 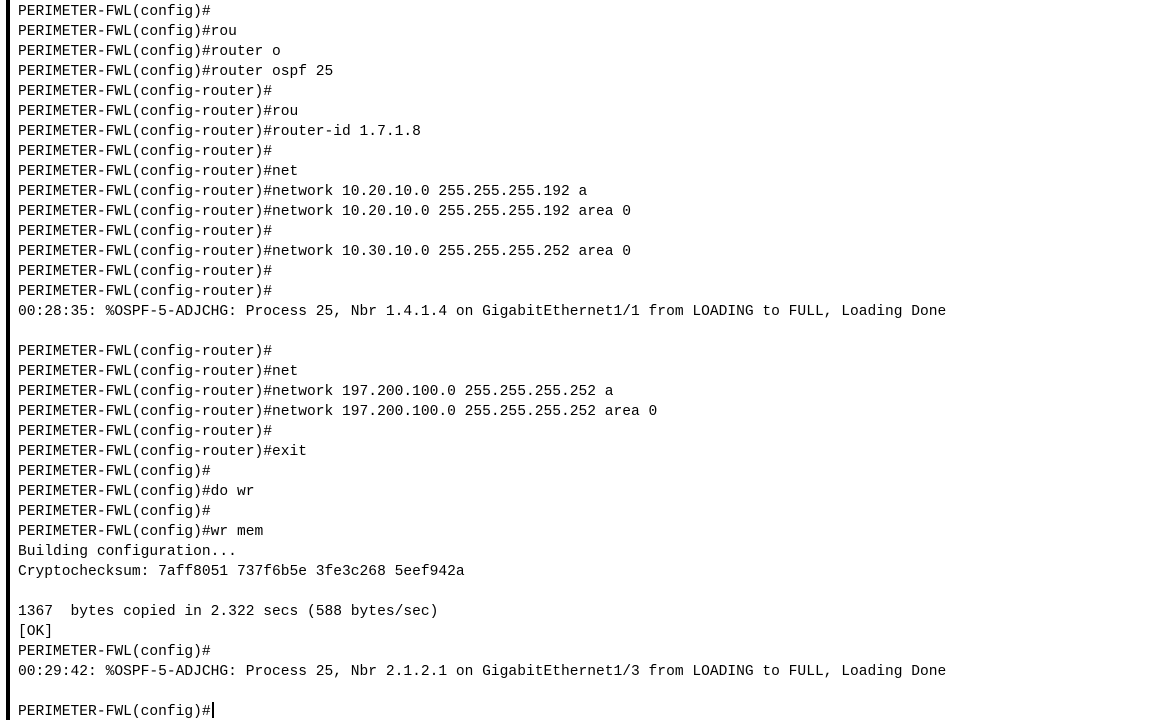 What do you see at coordinates (149, 52) in the screenshot?
I see `terminal-line-text: PERIMETER-FWL(config)#router o` at bounding box center [149, 52].